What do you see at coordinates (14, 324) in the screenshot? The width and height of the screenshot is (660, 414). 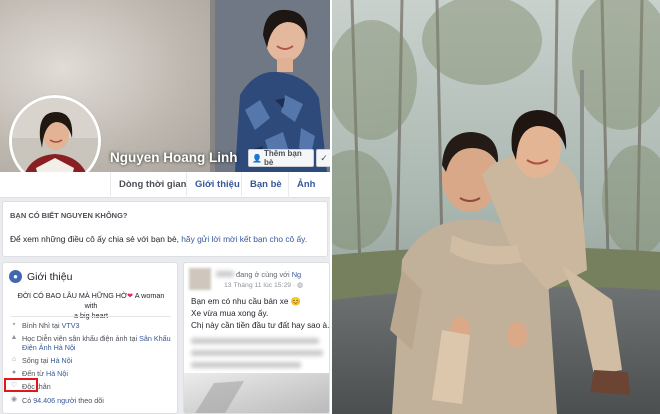 I see `briefcase-icon: ▪` at bounding box center [14, 324].